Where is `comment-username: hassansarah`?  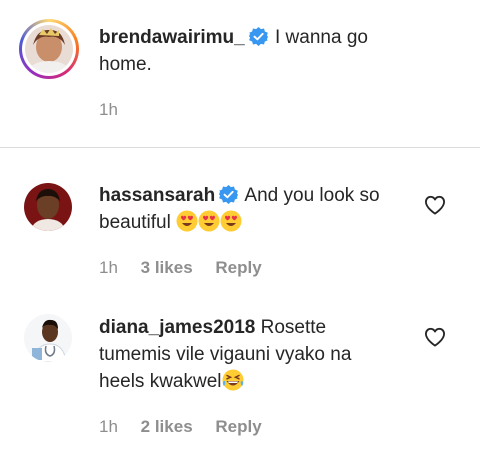 comment-username: hassansarah is located at coordinates (157, 195).